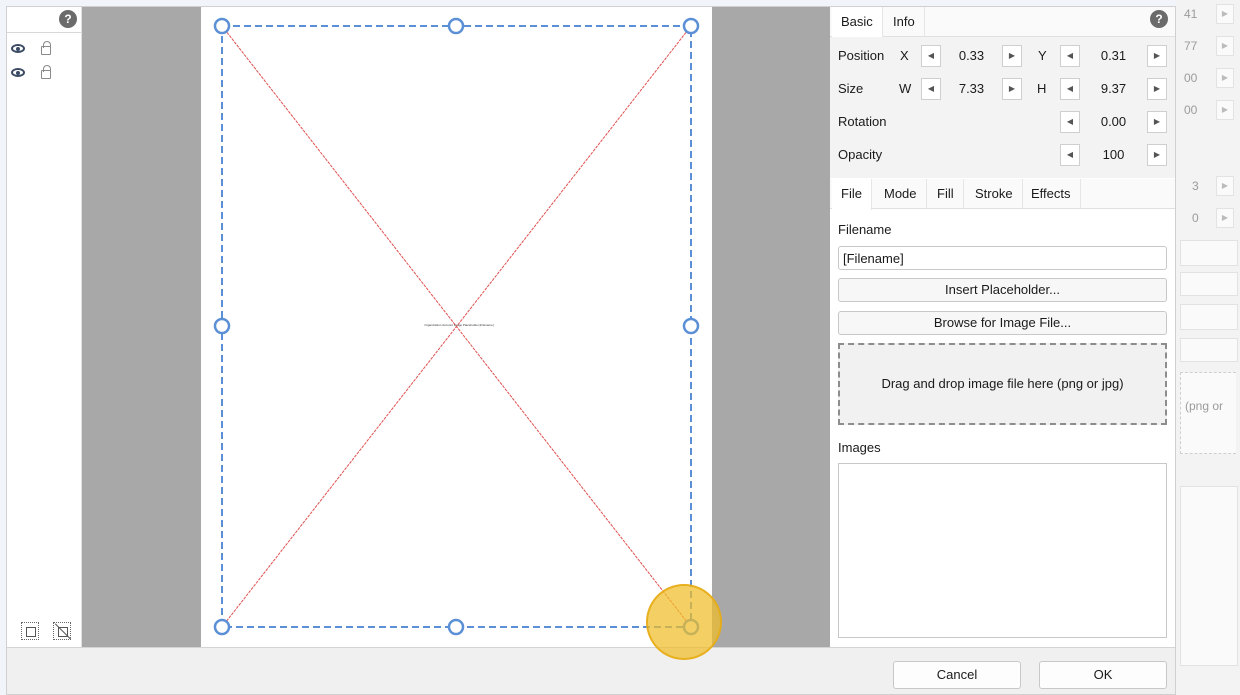 This screenshot has width=1240, height=695. I want to click on filename-label: Filename, so click(865, 229).